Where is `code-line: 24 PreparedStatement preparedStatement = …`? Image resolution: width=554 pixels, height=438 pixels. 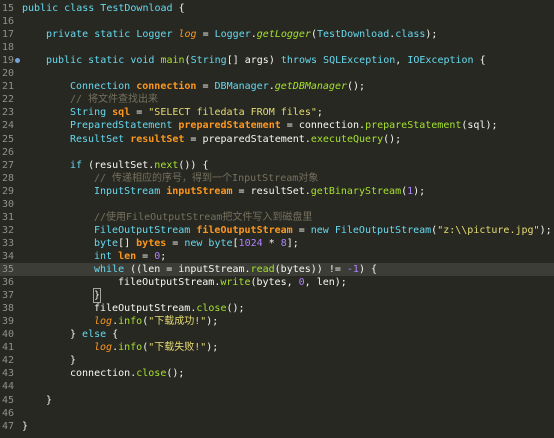
code-line: 24 PreparedStatement preparedStatement = … is located at coordinates (277, 125).